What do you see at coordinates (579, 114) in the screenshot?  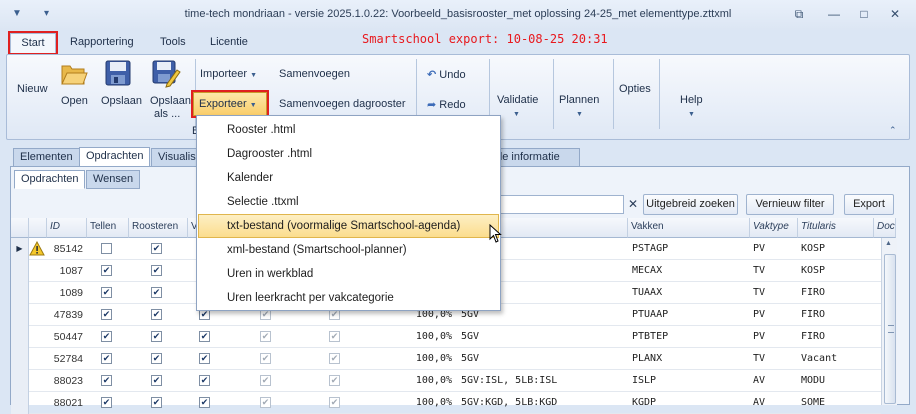 I see `dropdown-arrow-icon: ▼` at bounding box center [579, 114].